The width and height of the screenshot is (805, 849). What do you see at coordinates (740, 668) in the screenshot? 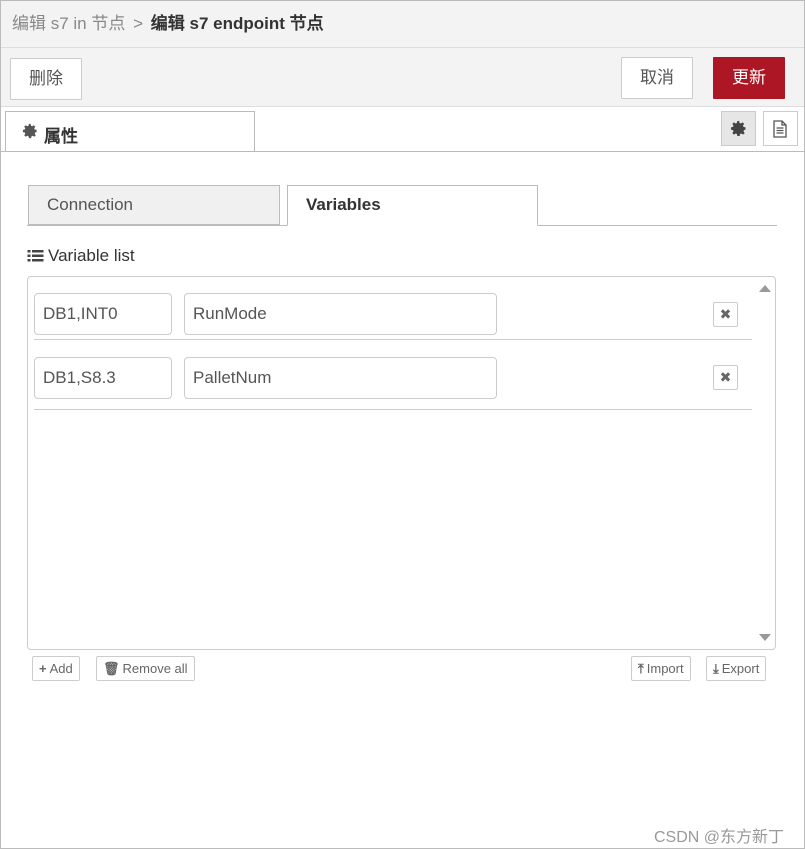
I see `export-label: Export` at bounding box center [740, 668].